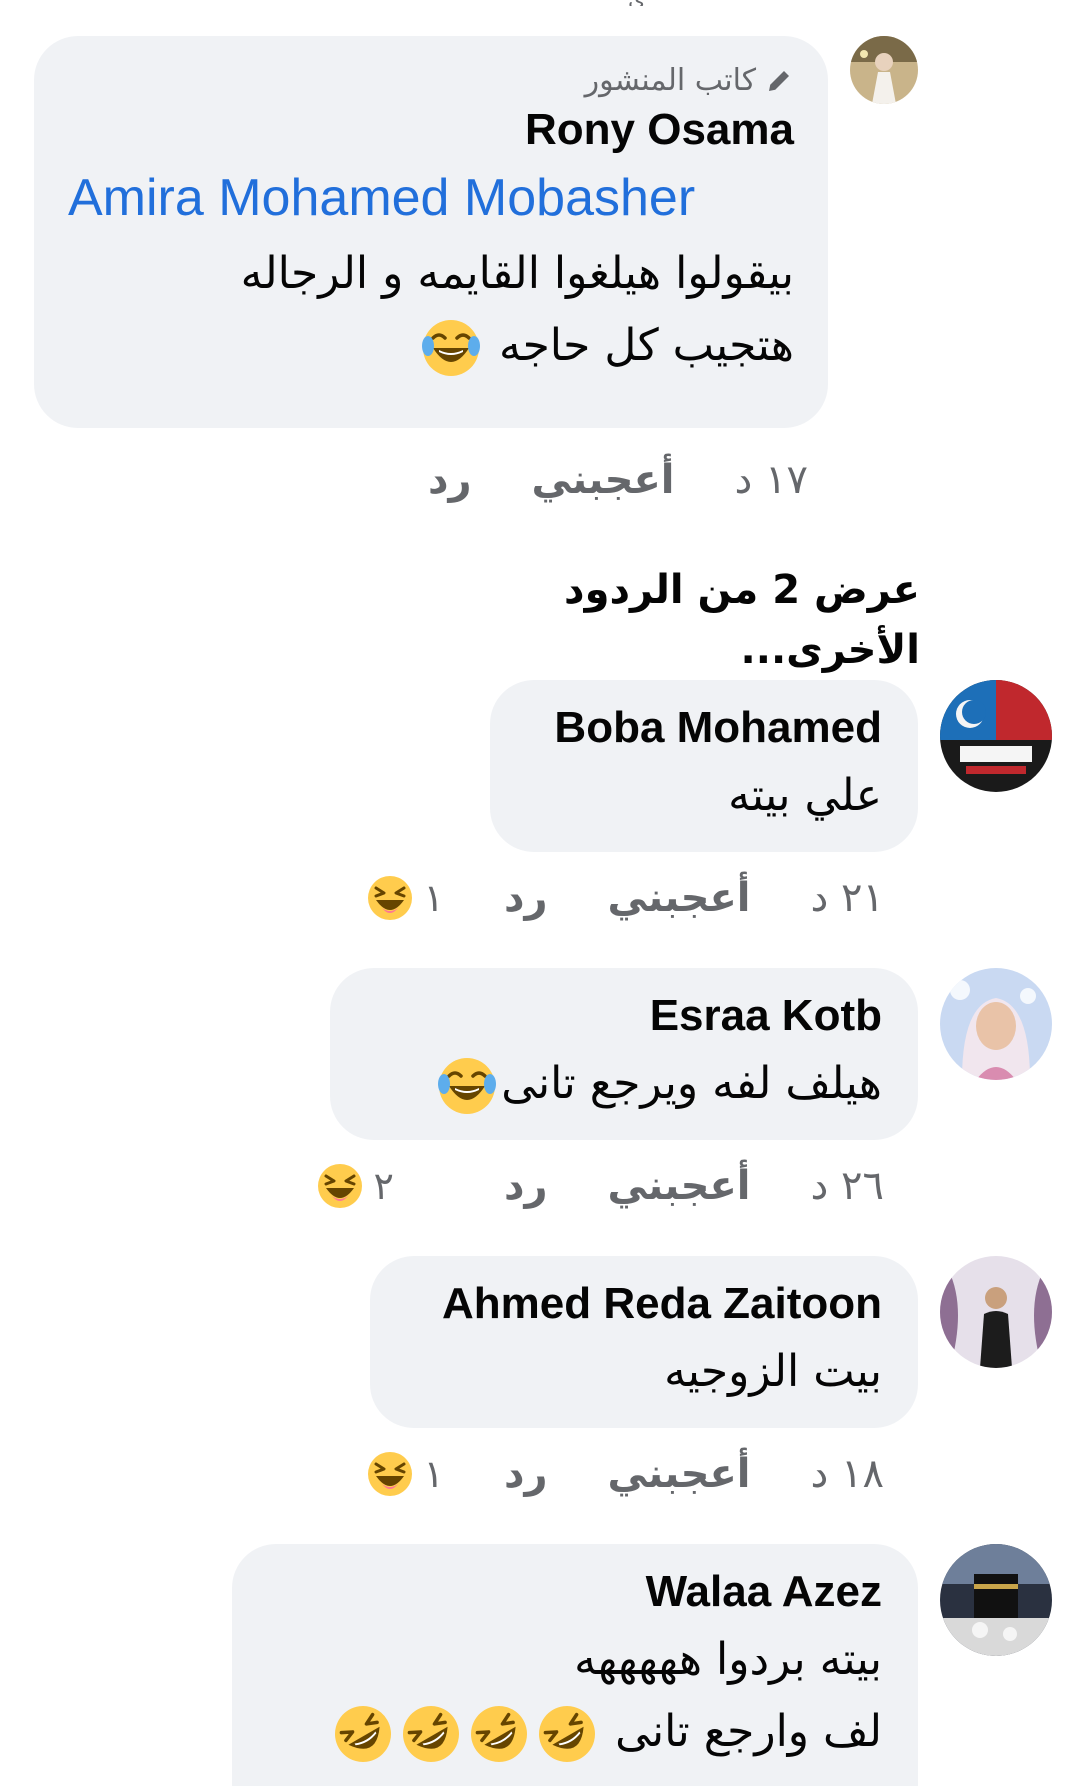  What do you see at coordinates (644, 1342) in the screenshot?
I see `comment-bubble: Ahmed Reda Zaitoon بيت الزوجيه` at bounding box center [644, 1342].